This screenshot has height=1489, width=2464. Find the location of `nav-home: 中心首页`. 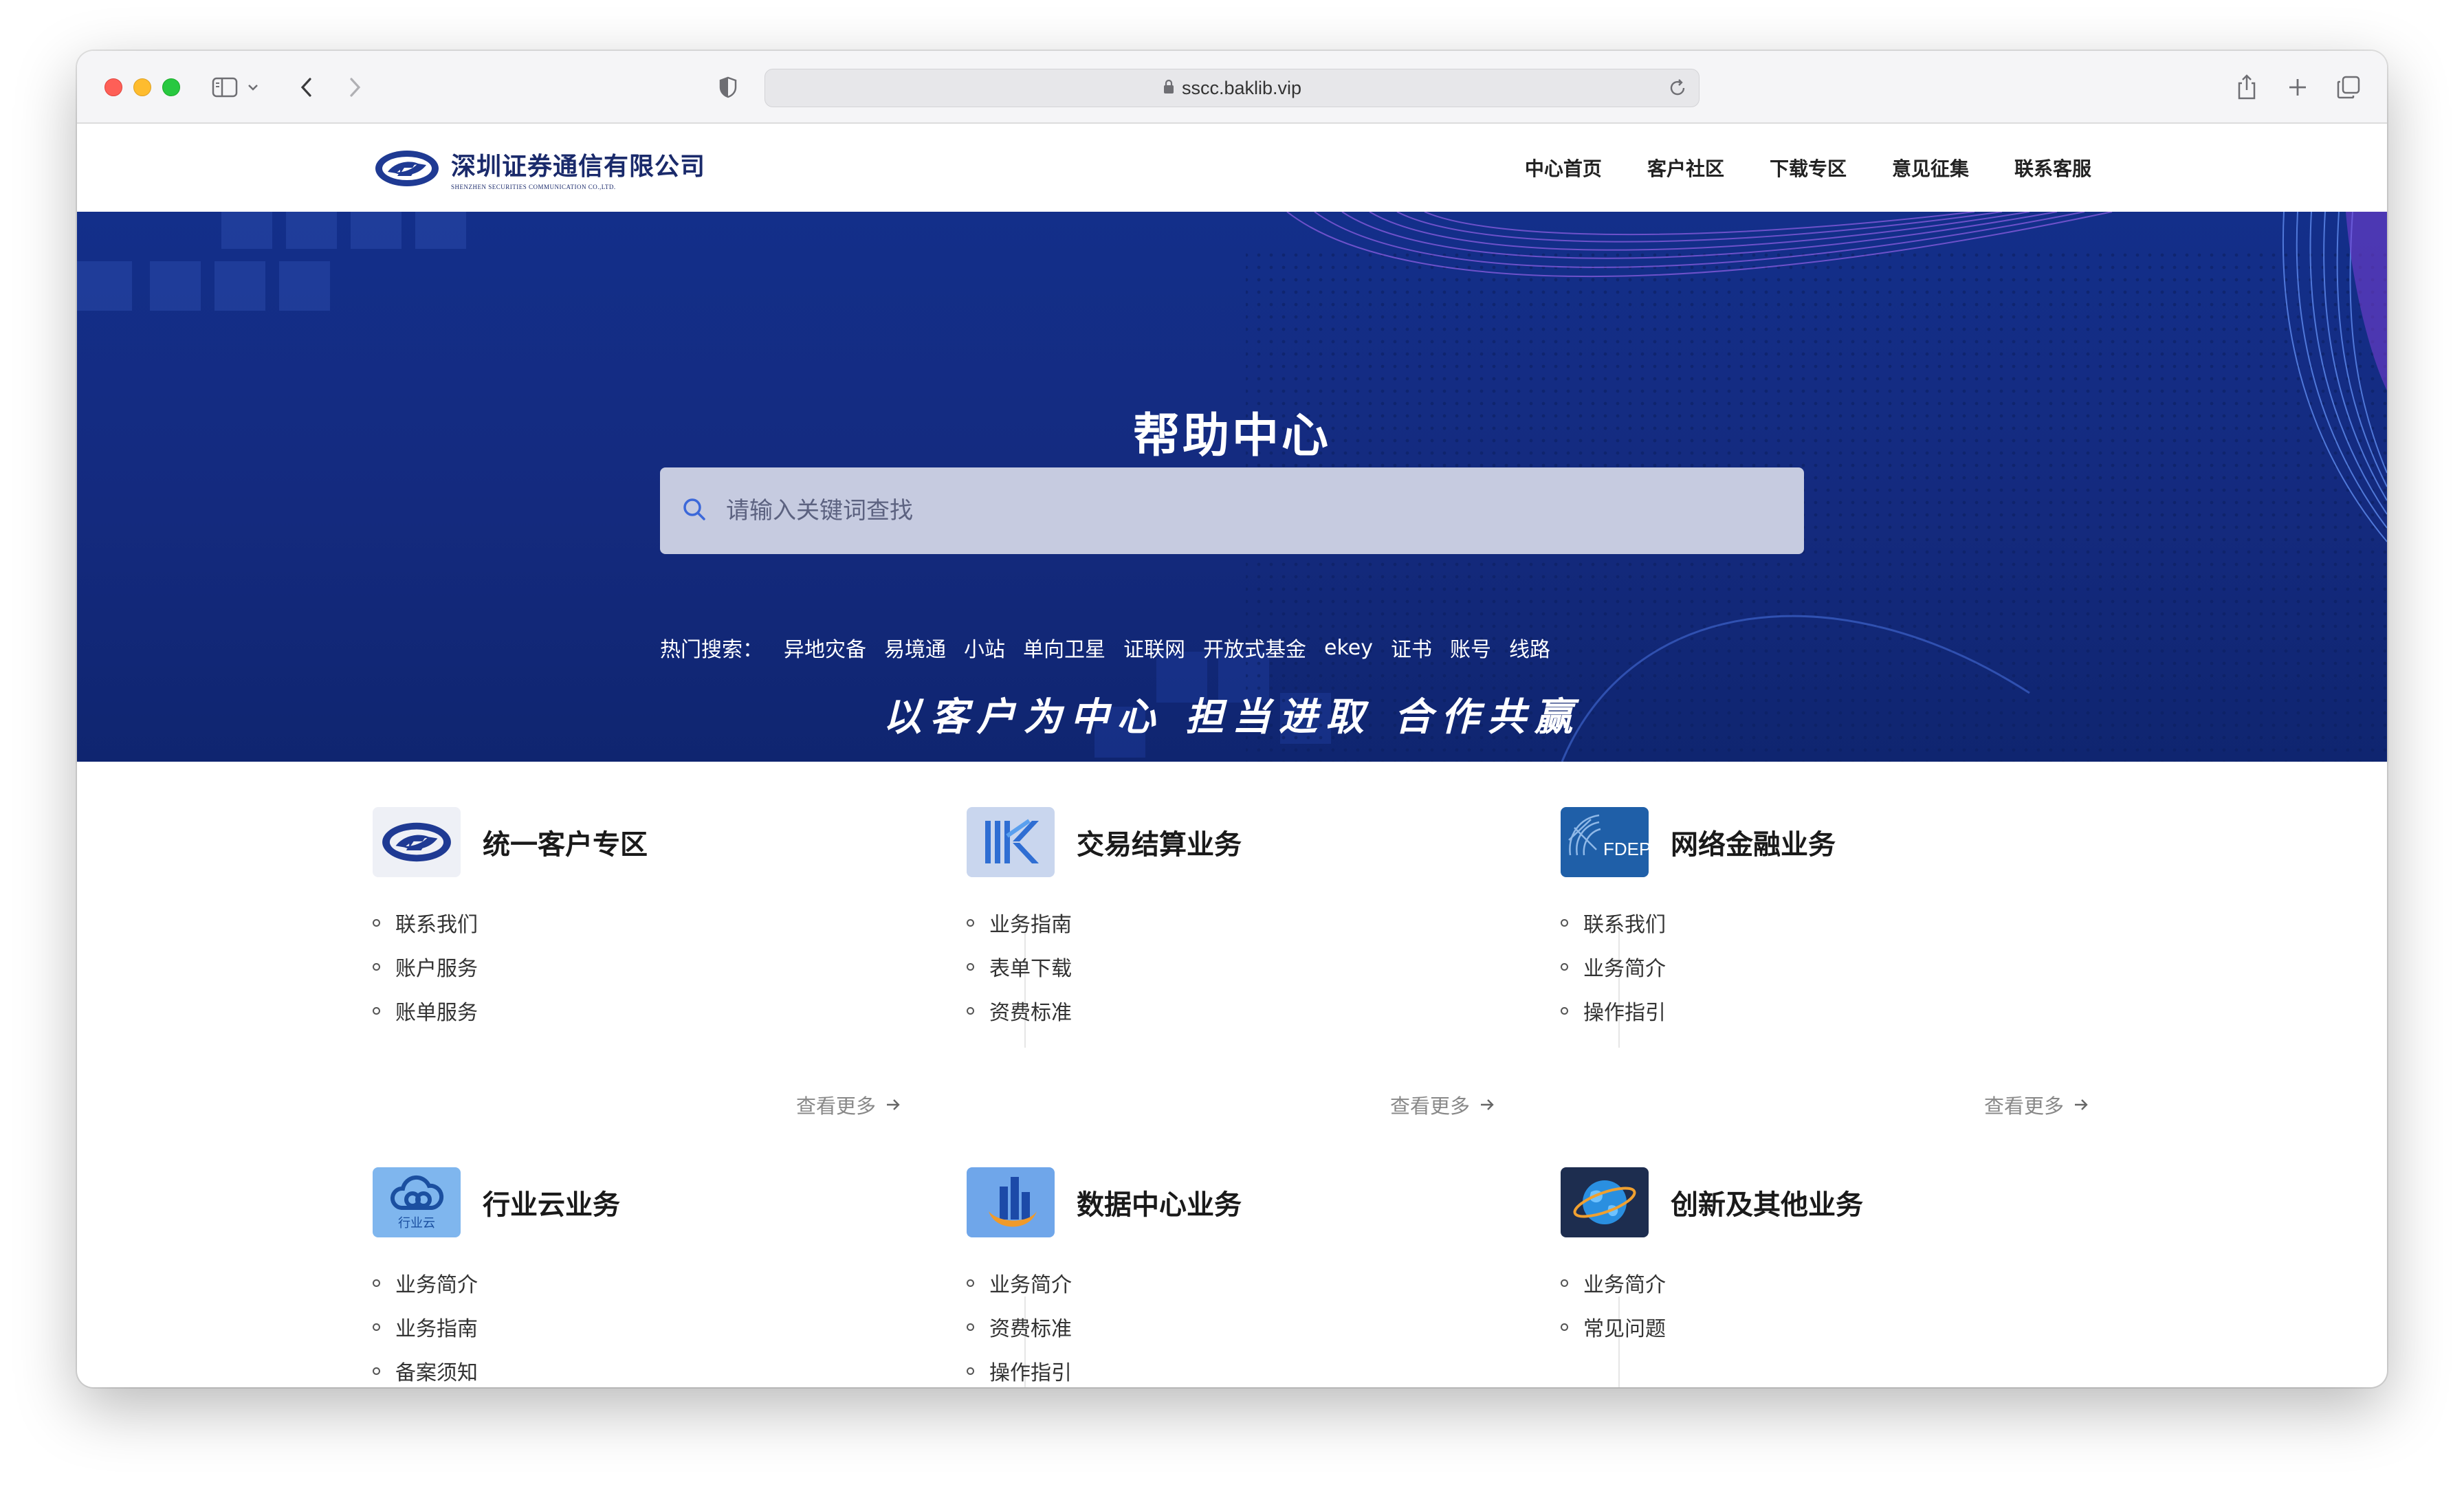

nav-home: 中心首页 is located at coordinates (1564, 167).